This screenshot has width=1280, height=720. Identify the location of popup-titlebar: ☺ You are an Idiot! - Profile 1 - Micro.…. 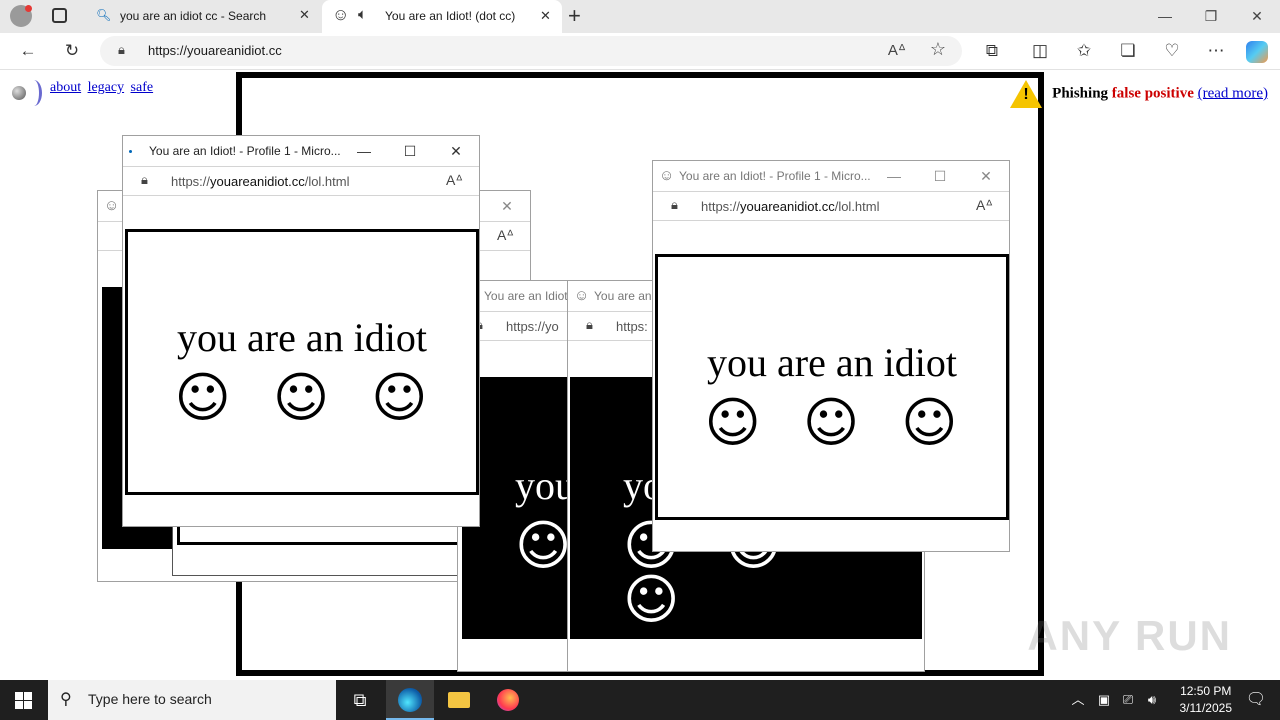
(831, 176).